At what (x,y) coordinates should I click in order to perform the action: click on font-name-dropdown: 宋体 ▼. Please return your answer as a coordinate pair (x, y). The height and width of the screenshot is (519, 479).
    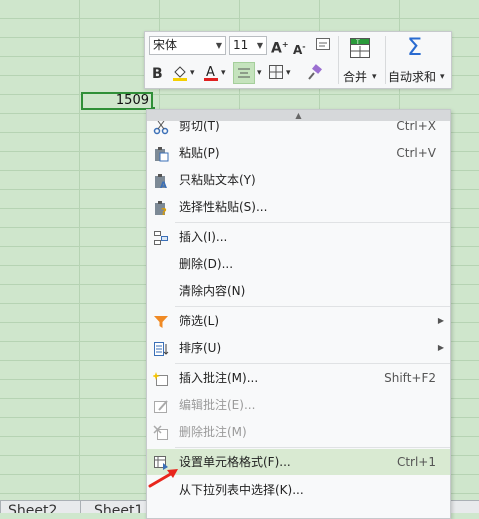
    Looking at the image, I should click on (187, 45).